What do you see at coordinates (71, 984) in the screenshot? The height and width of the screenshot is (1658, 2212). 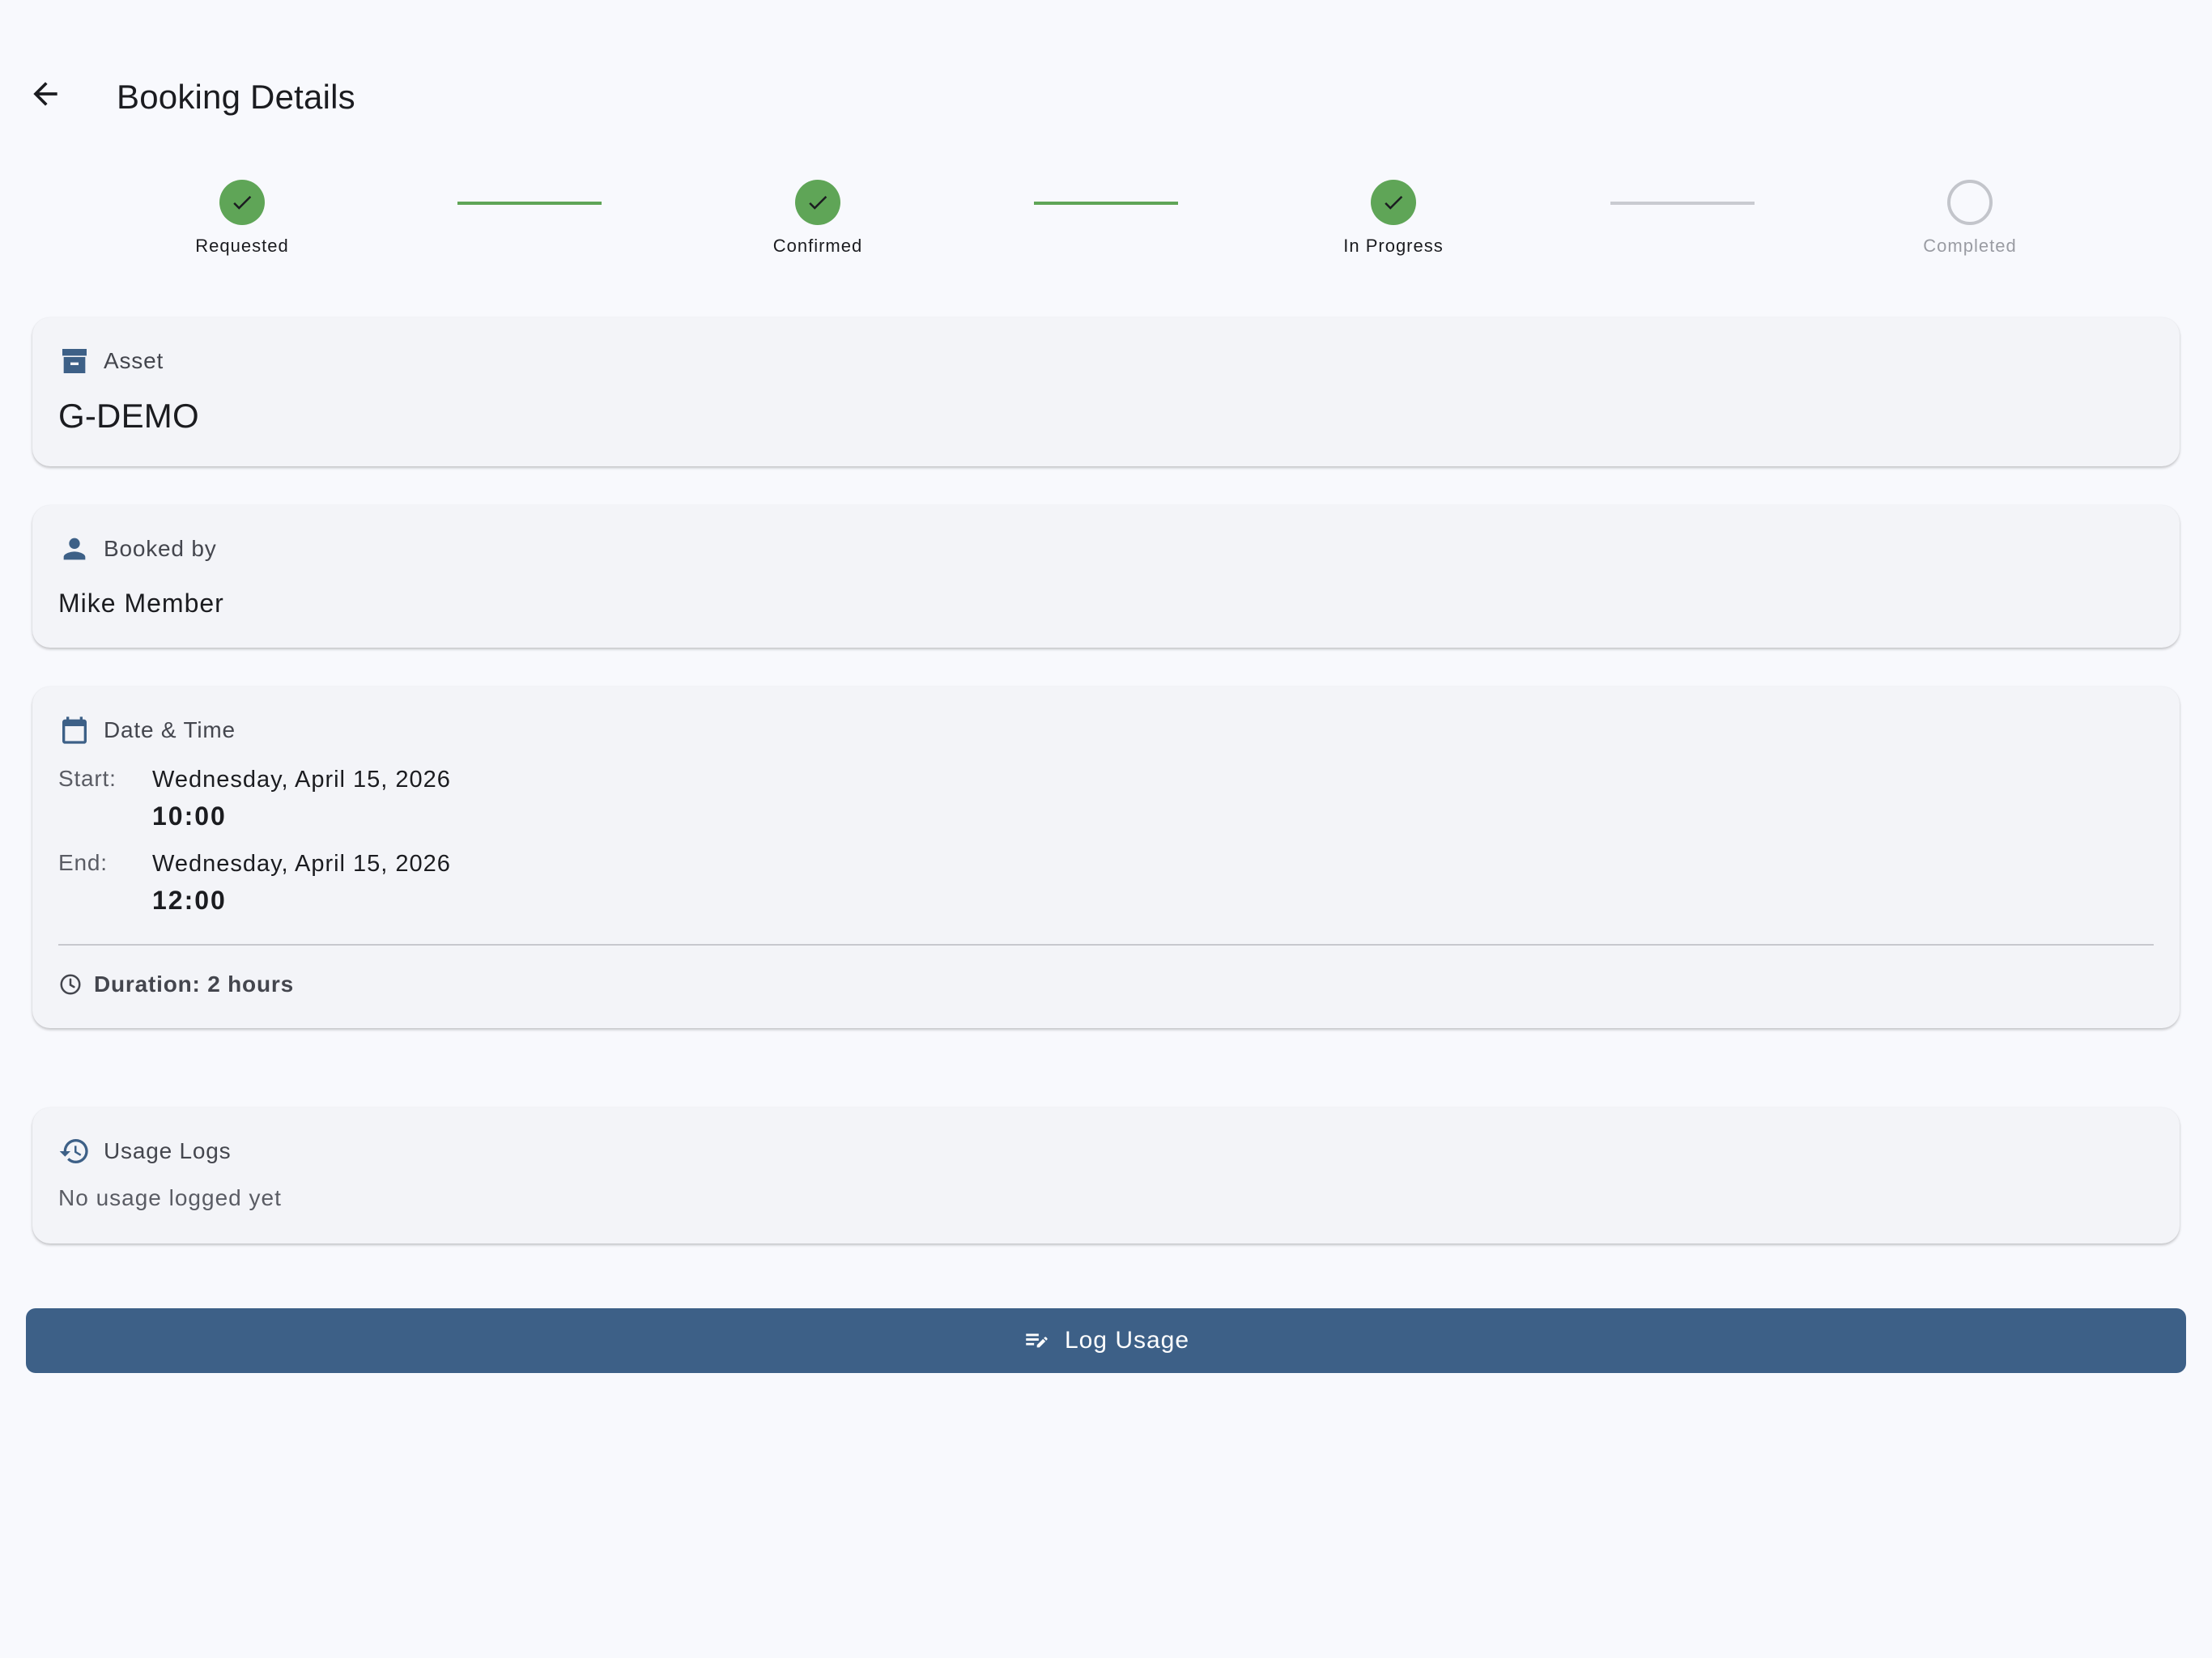 I see `clock-icon` at bounding box center [71, 984].